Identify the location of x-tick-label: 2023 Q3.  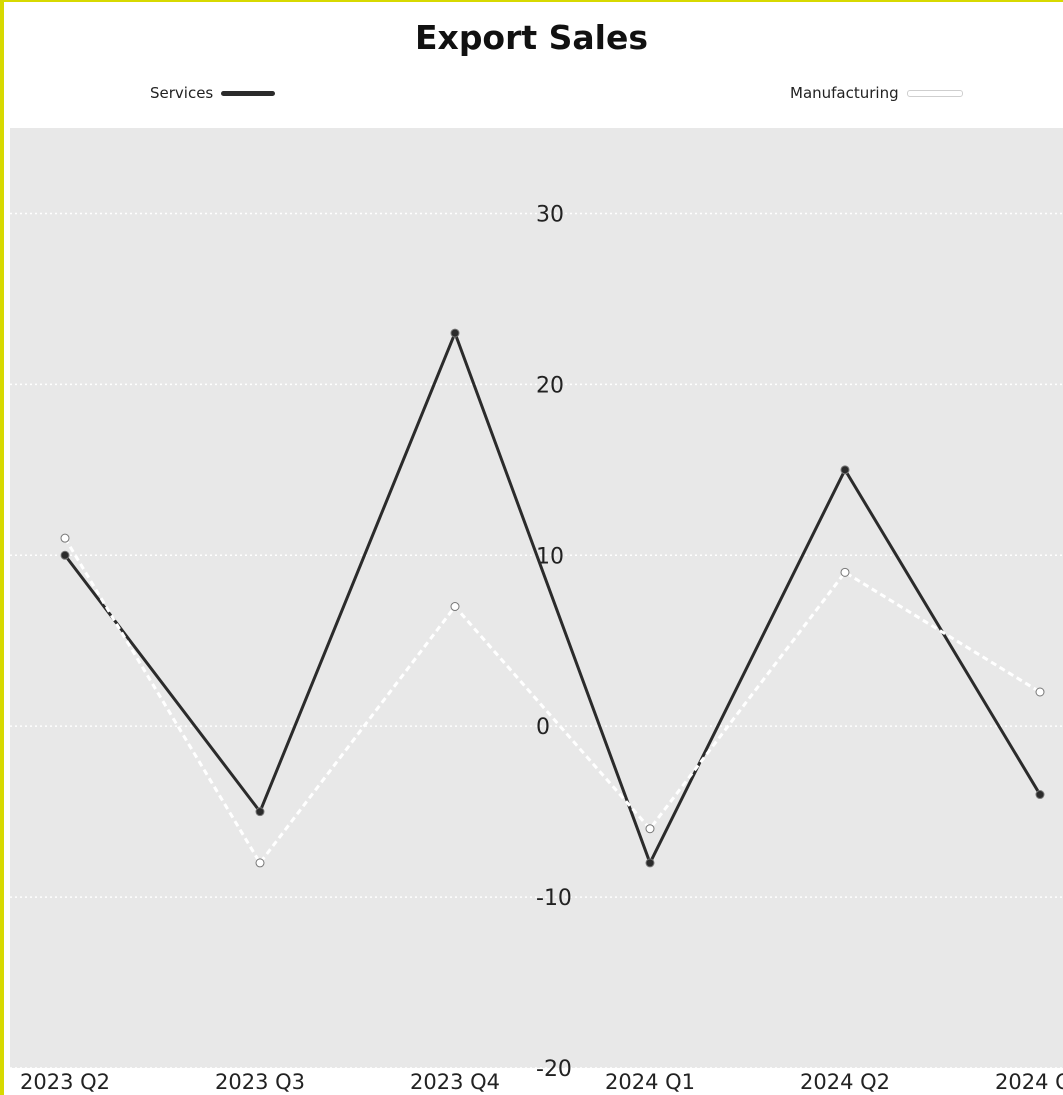
(260, 1082).